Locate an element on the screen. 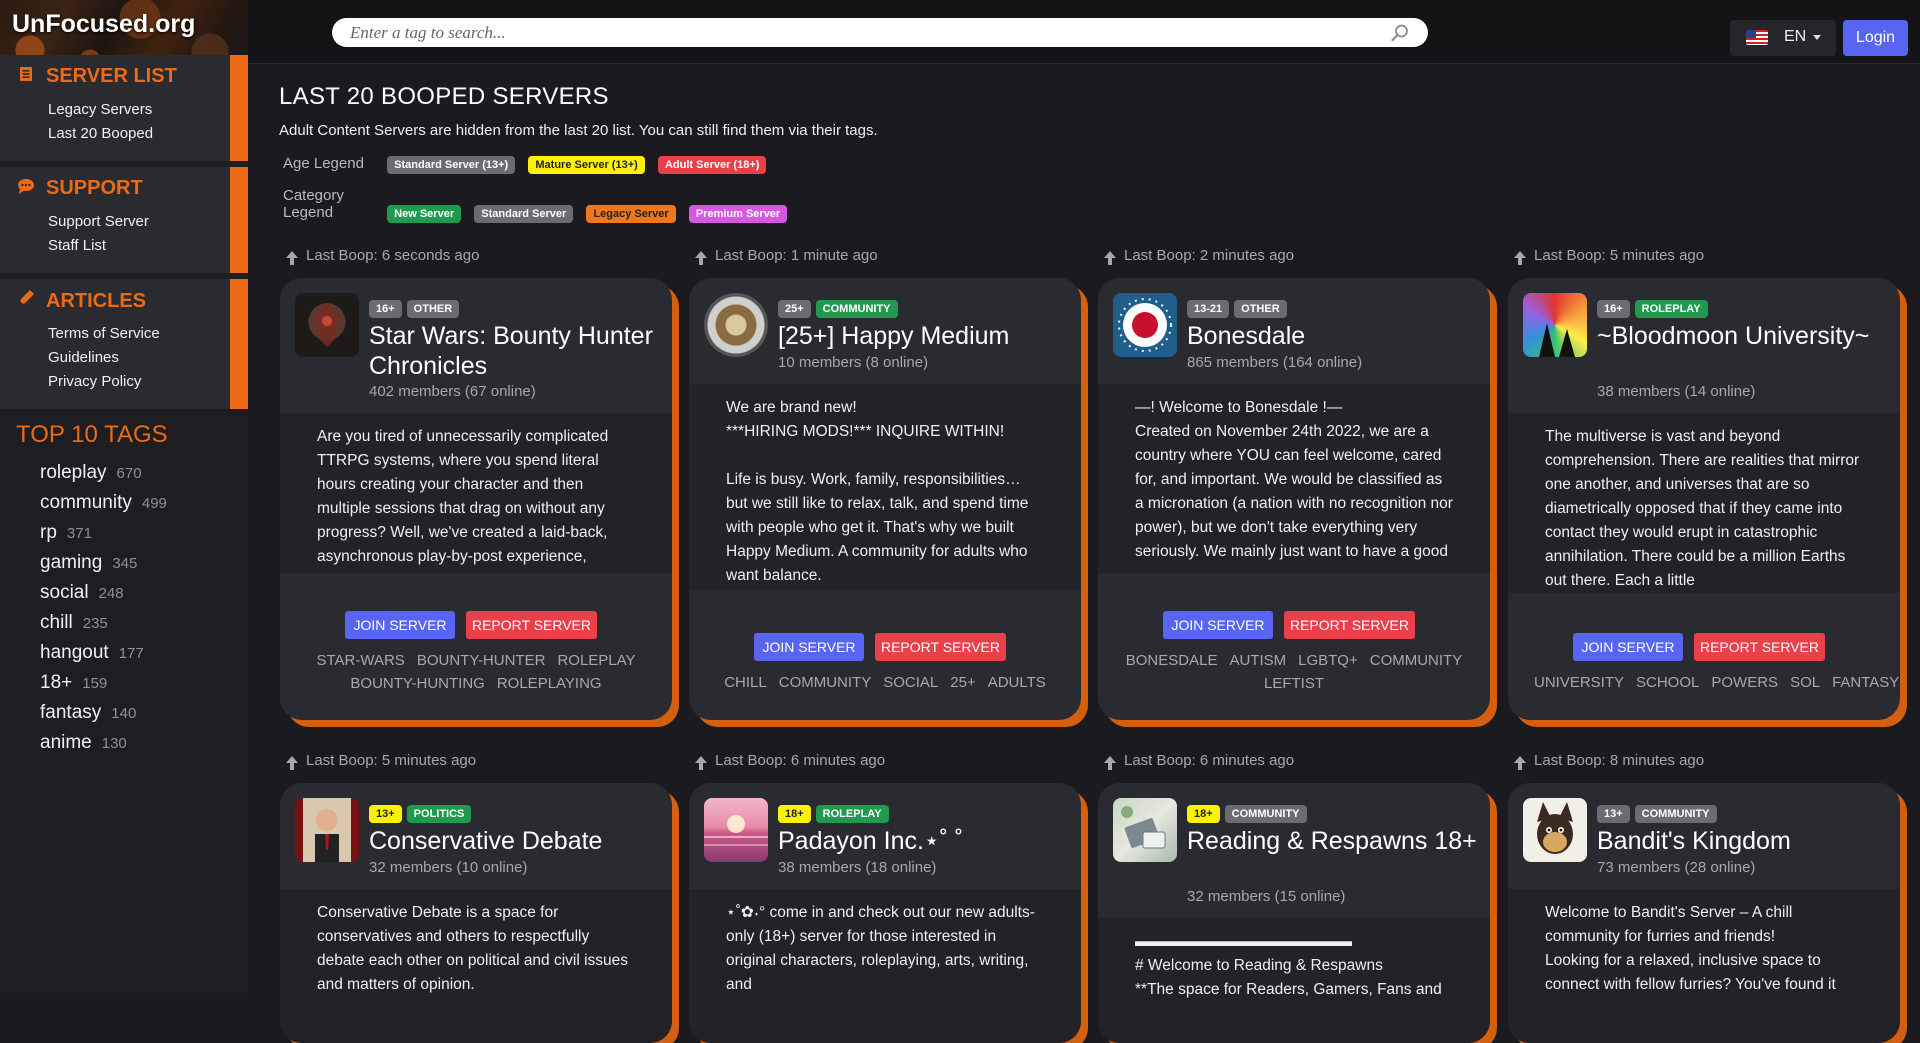 The height and width of the screenshot is (1043, 1920). sidebar-link-staff-list: Staff List is located at coordinates (77, 245).